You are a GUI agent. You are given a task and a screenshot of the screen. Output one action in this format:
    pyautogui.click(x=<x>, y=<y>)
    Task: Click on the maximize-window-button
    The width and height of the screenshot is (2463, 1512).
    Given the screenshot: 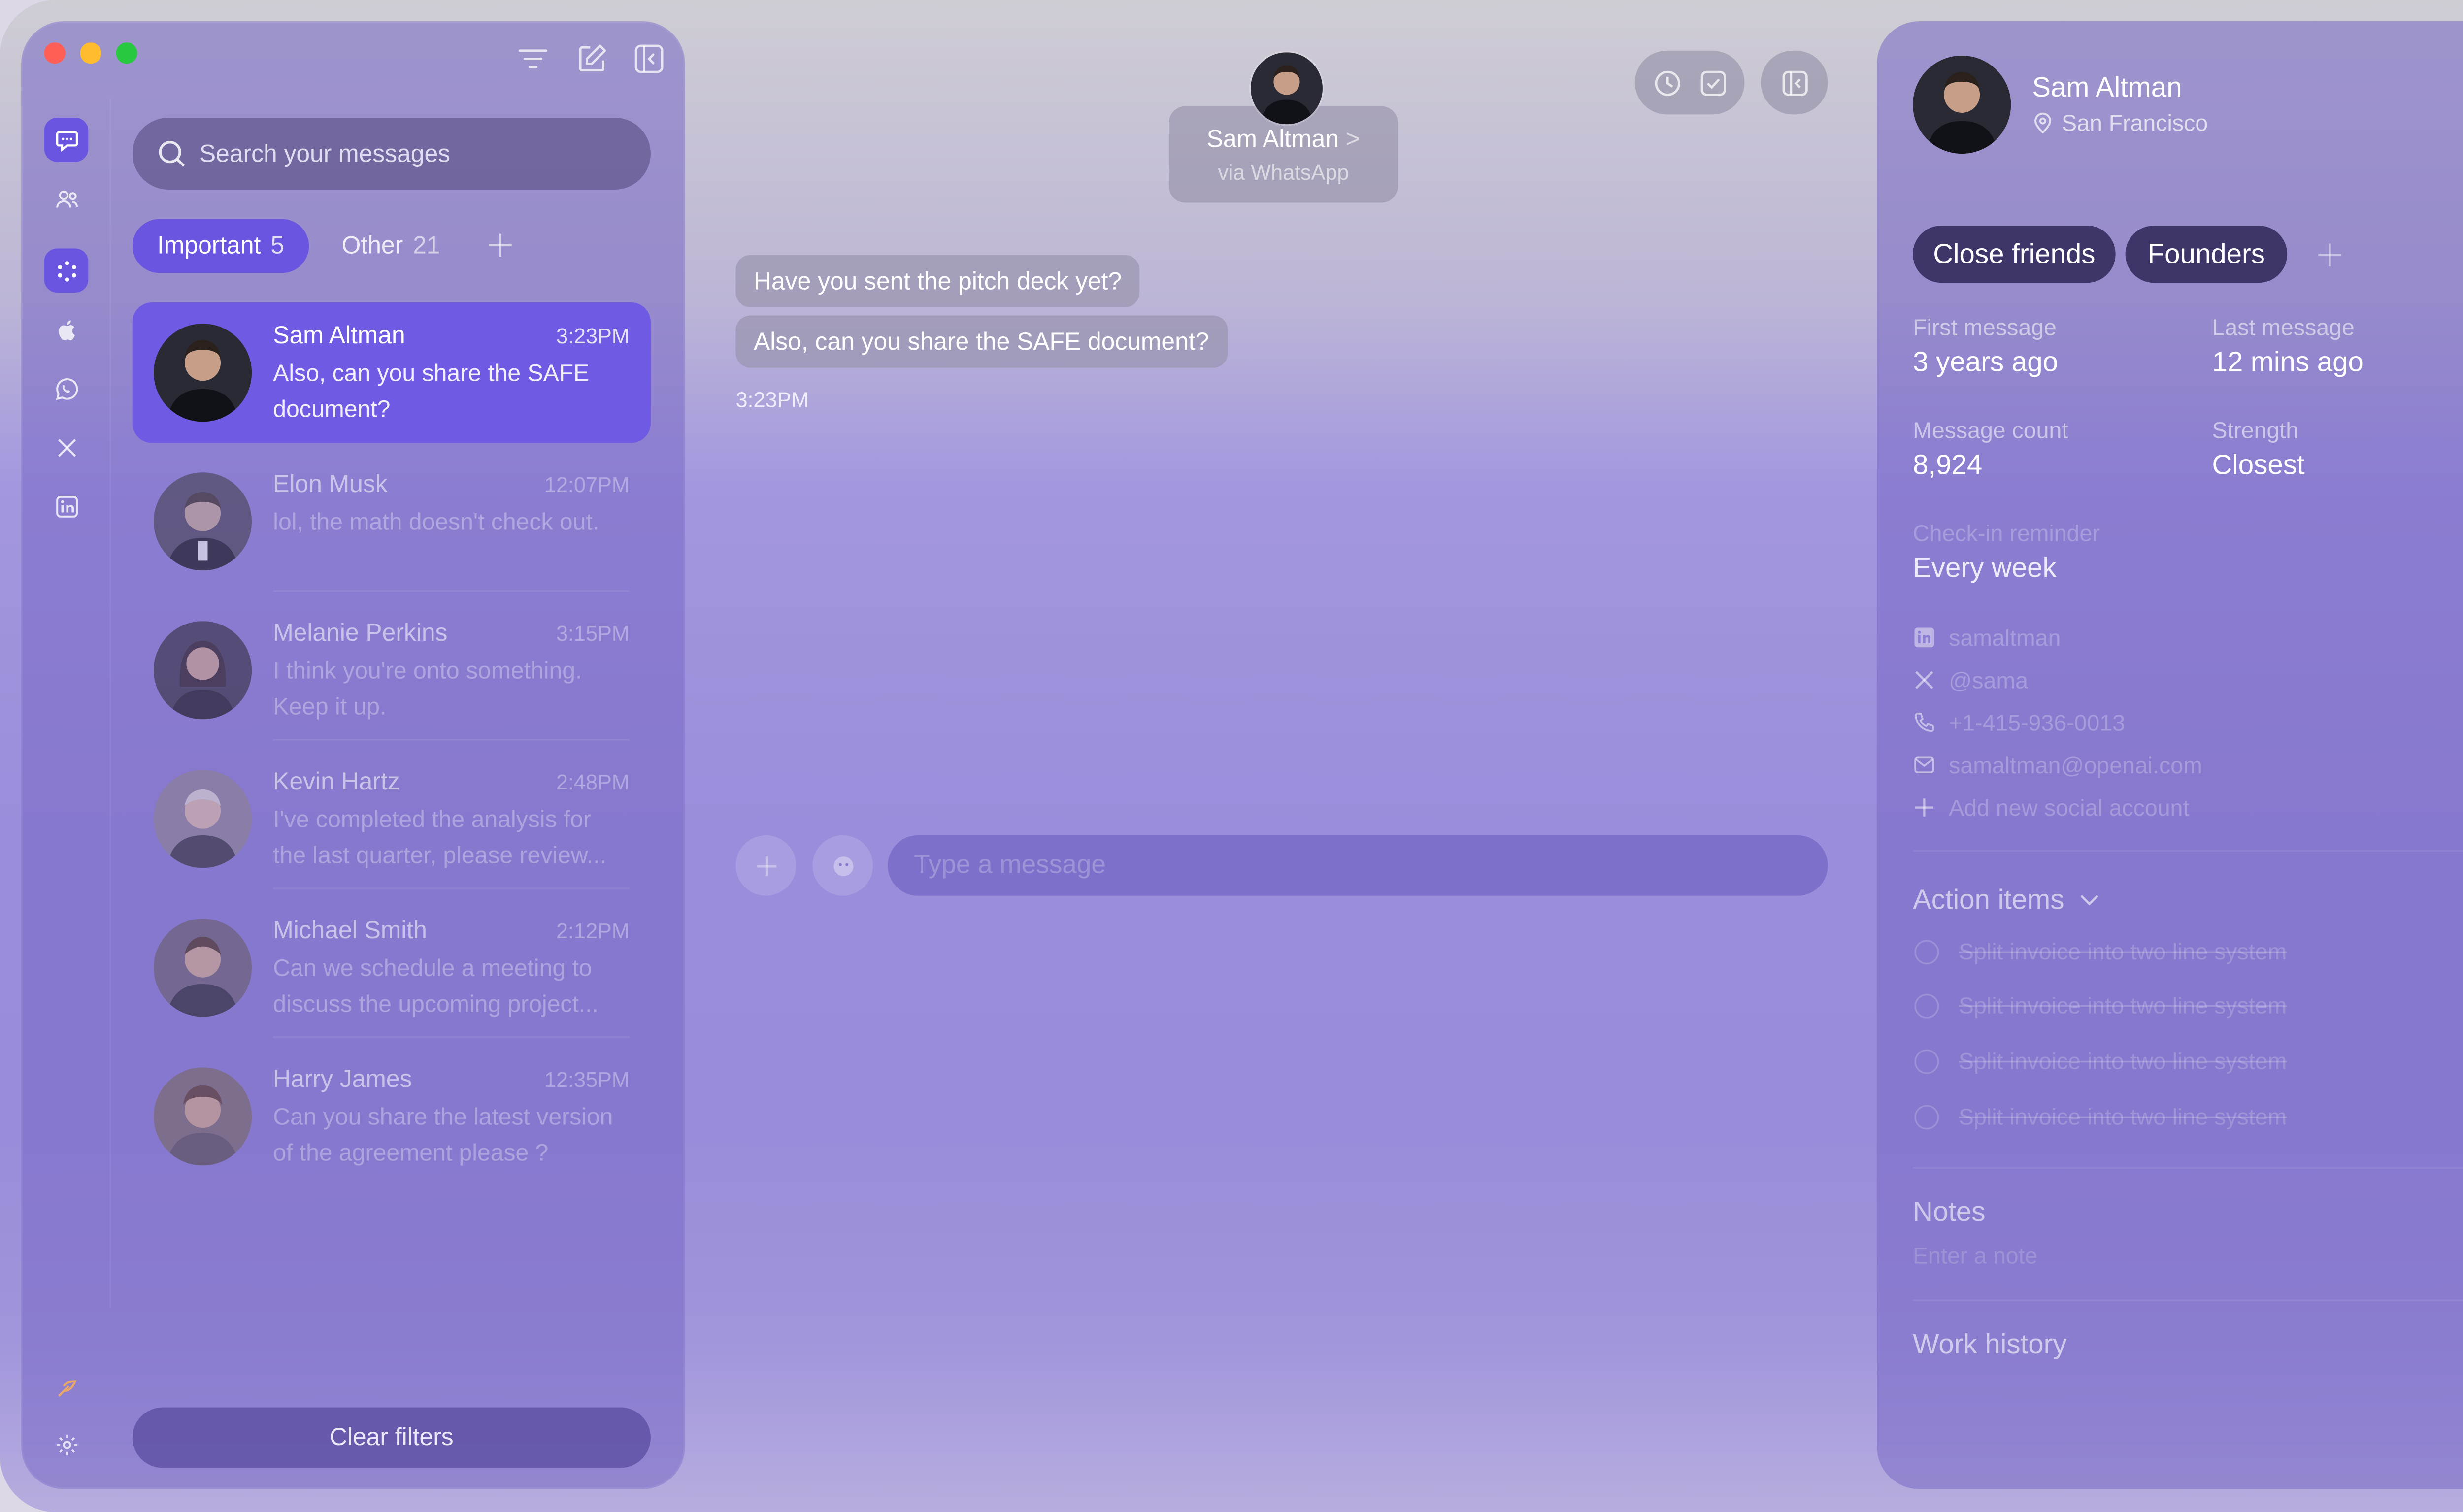 What is the action you would take?
    pyautogui.click(x=127, y=53)
    